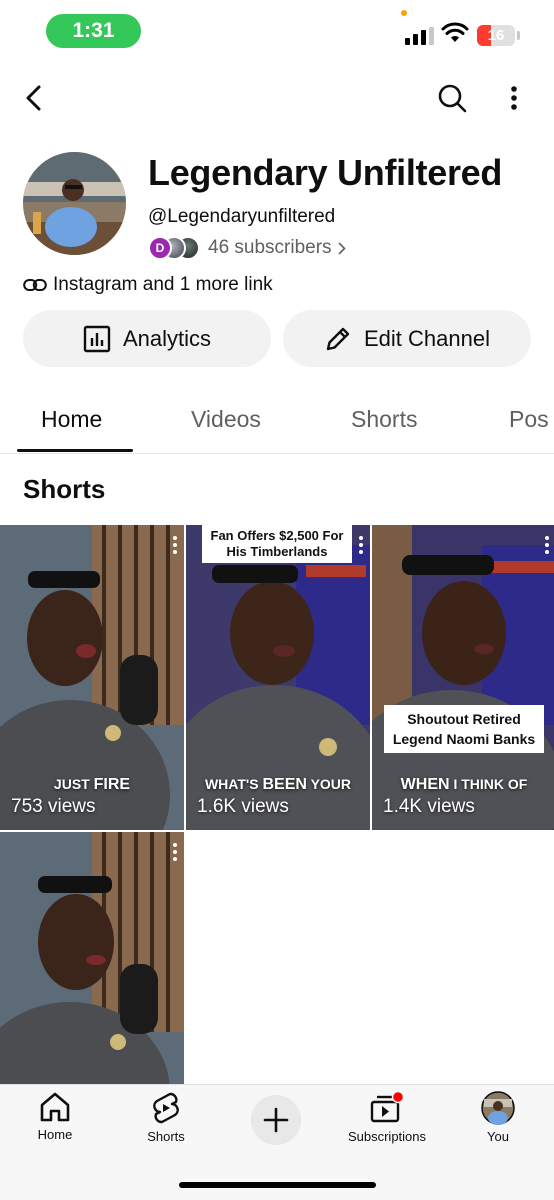 The image size is (554, 1200). I want to click on channel-links: Instagram and 1 more link, so click(148, 285).